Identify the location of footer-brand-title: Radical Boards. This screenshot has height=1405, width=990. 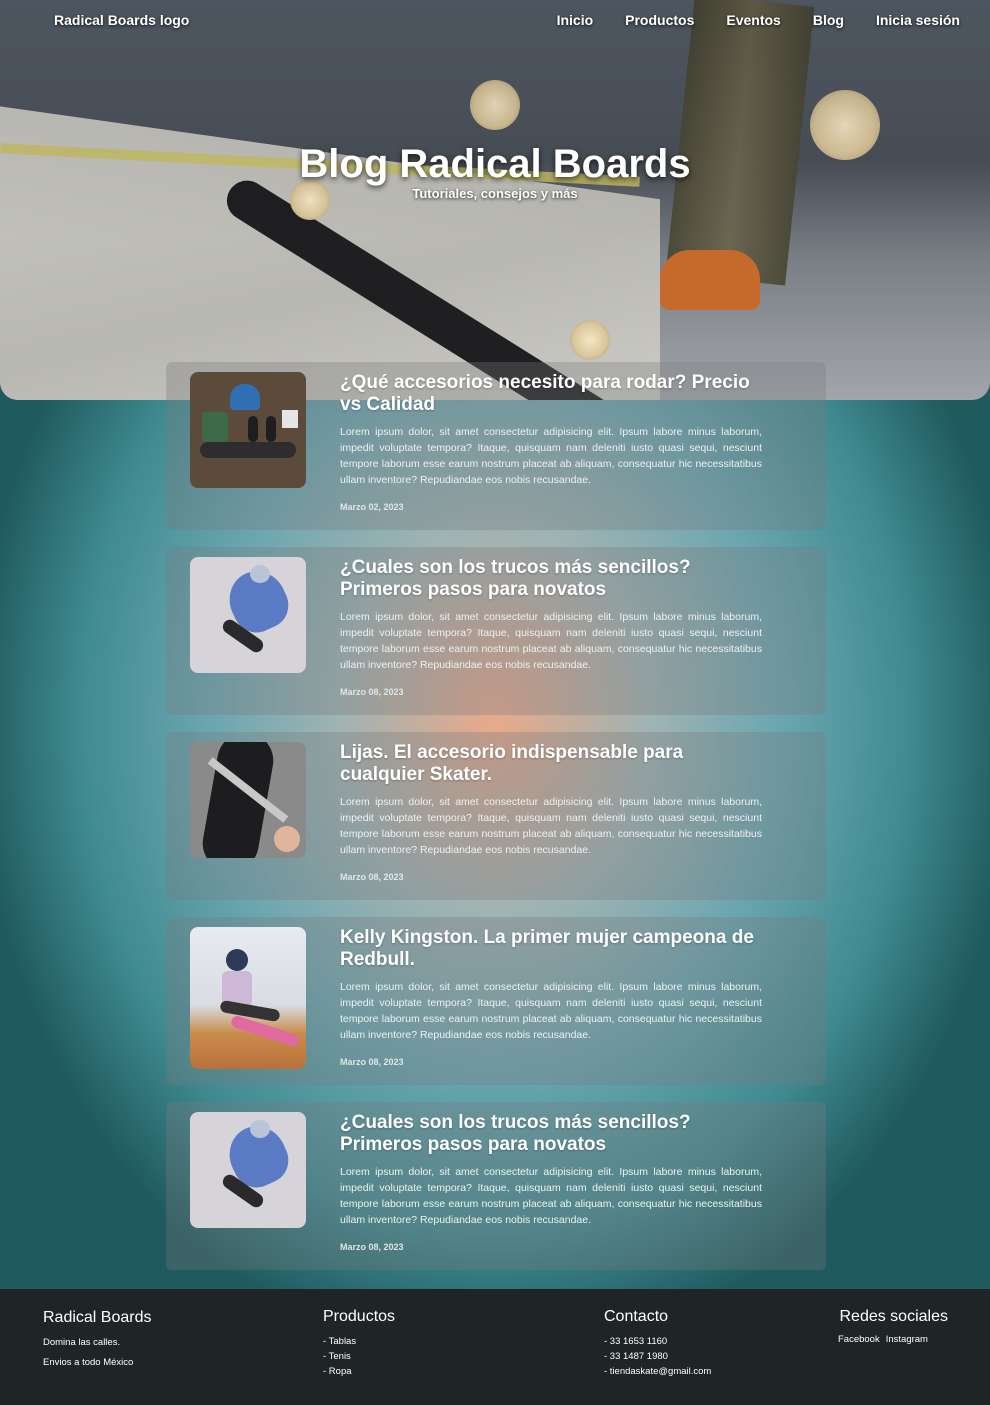
(97, 1317).